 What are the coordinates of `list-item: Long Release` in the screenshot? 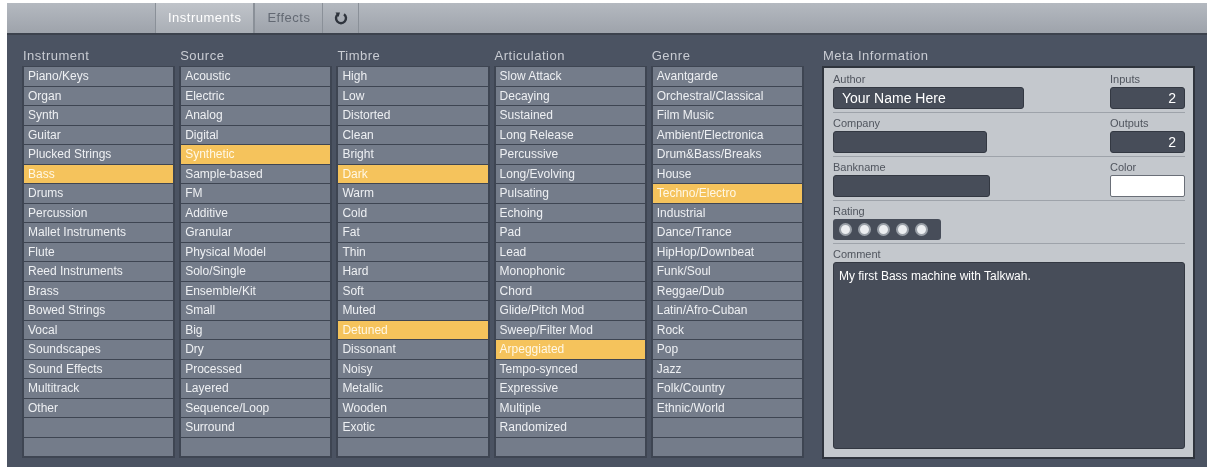 It's located at (570, 134).